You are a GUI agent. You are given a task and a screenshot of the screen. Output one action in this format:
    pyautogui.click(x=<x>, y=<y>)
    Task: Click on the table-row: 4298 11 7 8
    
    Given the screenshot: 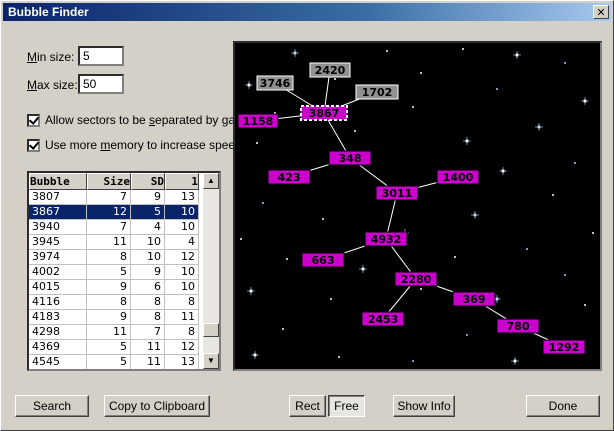 What is the action you would take?
    pyautogui.click(x=114, y=332)
    